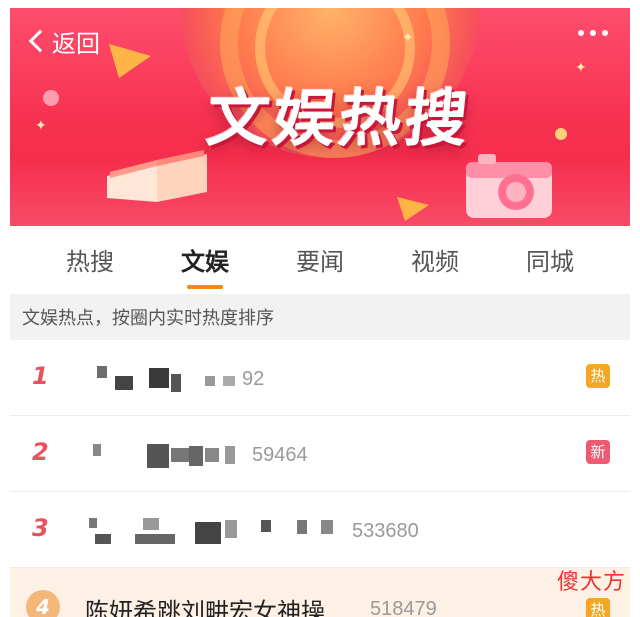 The width and height of the screenshot is (640, 617). What do you see at coordinates (40, 452) in the screenshot?
I see `rank-number: 2` at bounding box center [40, 452].